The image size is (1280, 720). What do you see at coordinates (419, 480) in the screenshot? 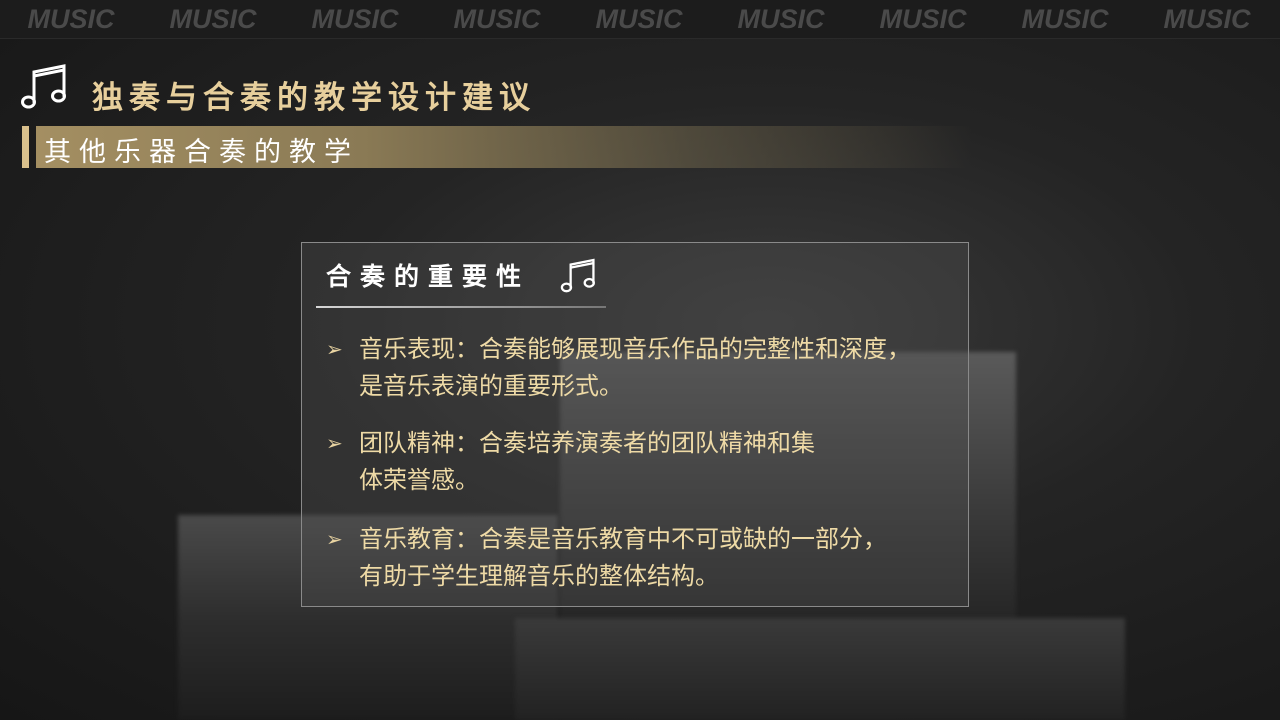
I see `bullet-line: 体荣誉感。` at bounding box center [419, 480].